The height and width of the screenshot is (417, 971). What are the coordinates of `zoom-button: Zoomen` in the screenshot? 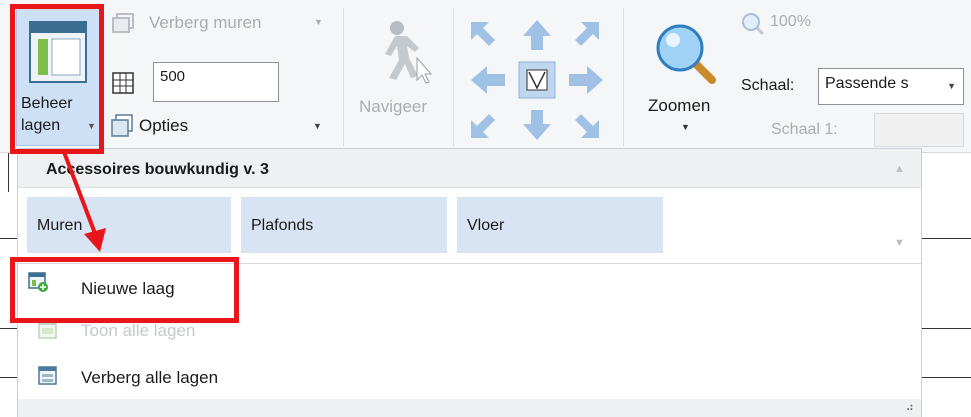 It's located at (679, 106).